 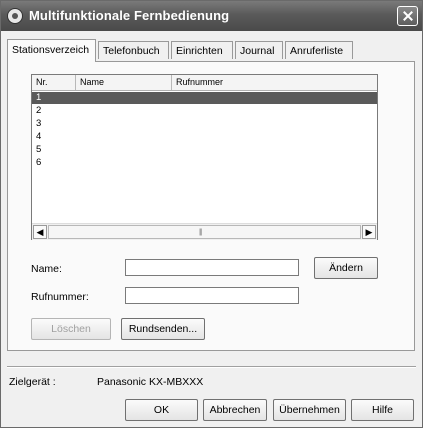 I want to click on column-header-nr: Nr., so click(x=54, y=82).